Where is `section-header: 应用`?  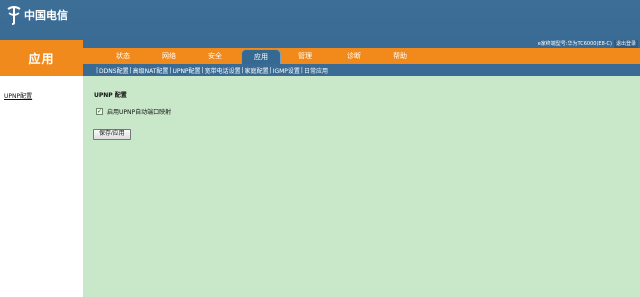
section-header: 应用 is located at coordinates (41, 58).